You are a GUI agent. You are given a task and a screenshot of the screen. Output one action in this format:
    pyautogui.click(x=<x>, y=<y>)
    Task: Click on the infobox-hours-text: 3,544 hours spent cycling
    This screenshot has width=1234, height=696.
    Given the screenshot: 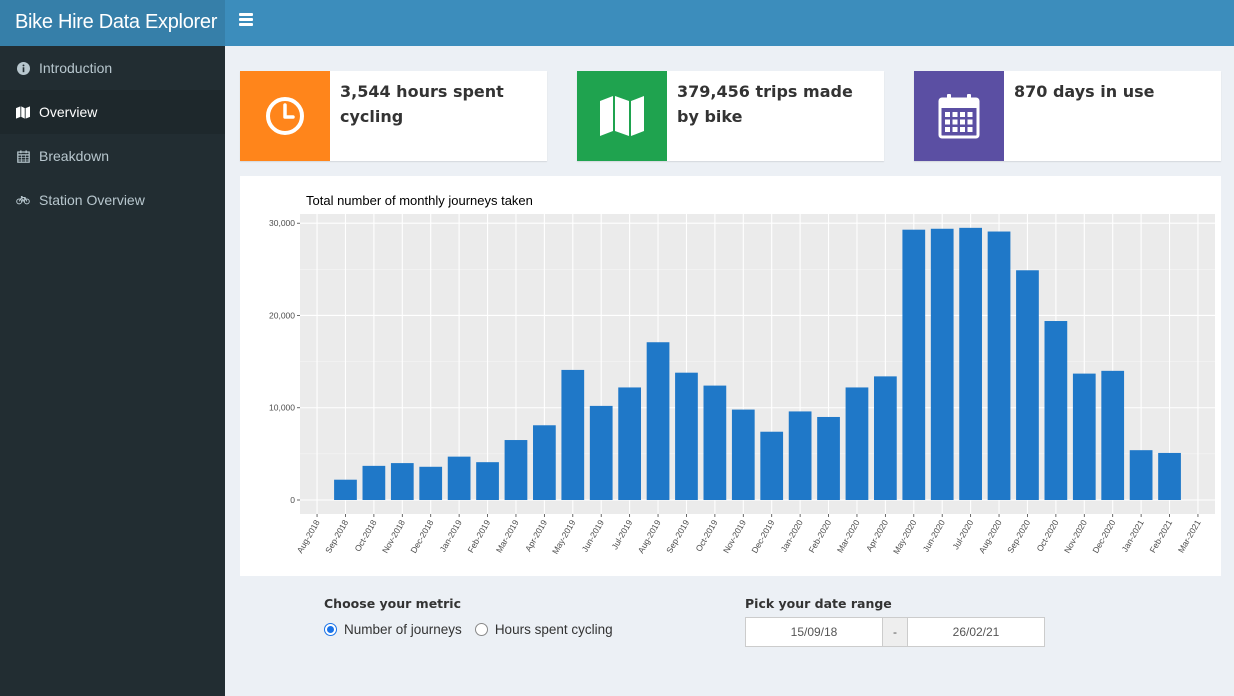 What is the action you would take?
    pyautogui.click(x=422, y=104)
    